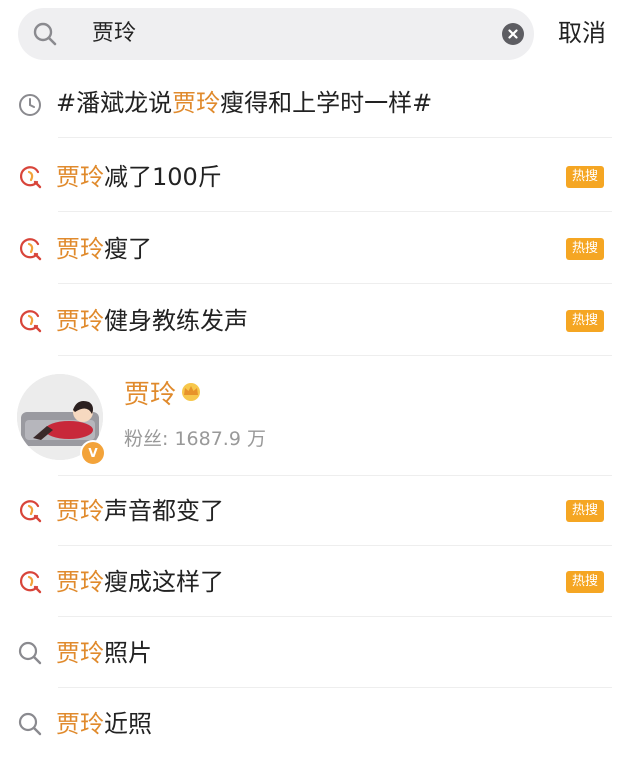 The image size is (640, 759). Describe the element at coordinates (320, 177) in the screenshot. I see `suggestion-item: 贾玲减了100斤 热搜` at that location.